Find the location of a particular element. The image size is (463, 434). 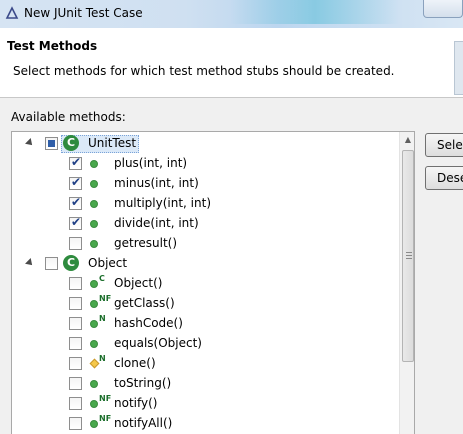

tree-row-method: NF notify() is located at coordinates (205, 404).